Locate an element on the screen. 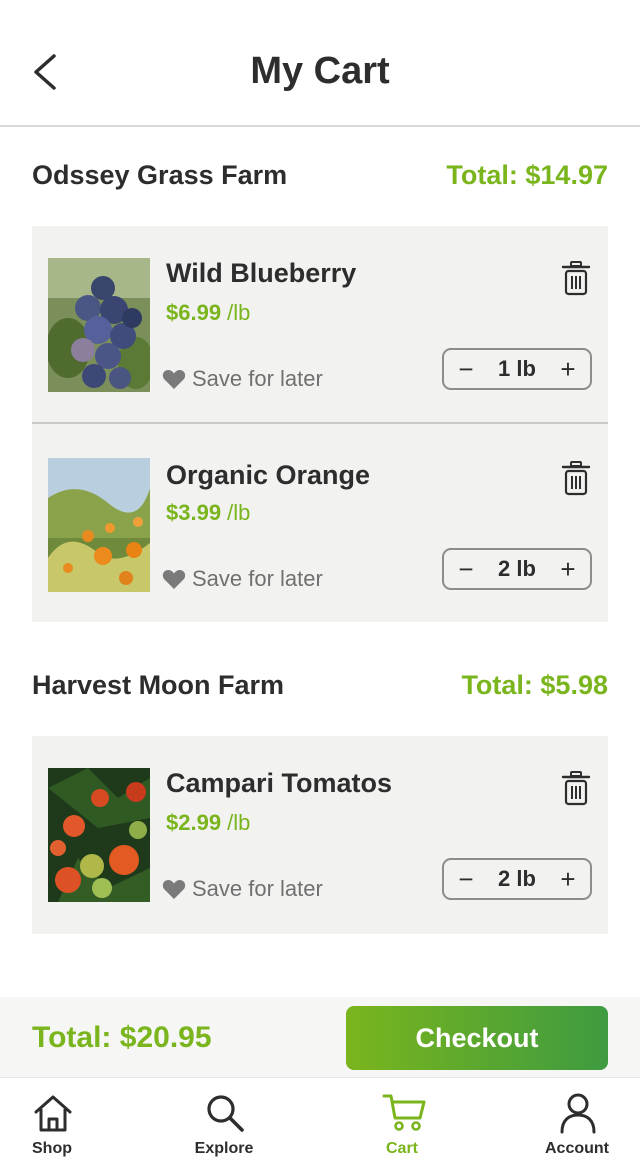 Image resolution: width=640 pixels, height=1175 pixels. product-name: Campari Tomatos is located at coordinates (279, 783).